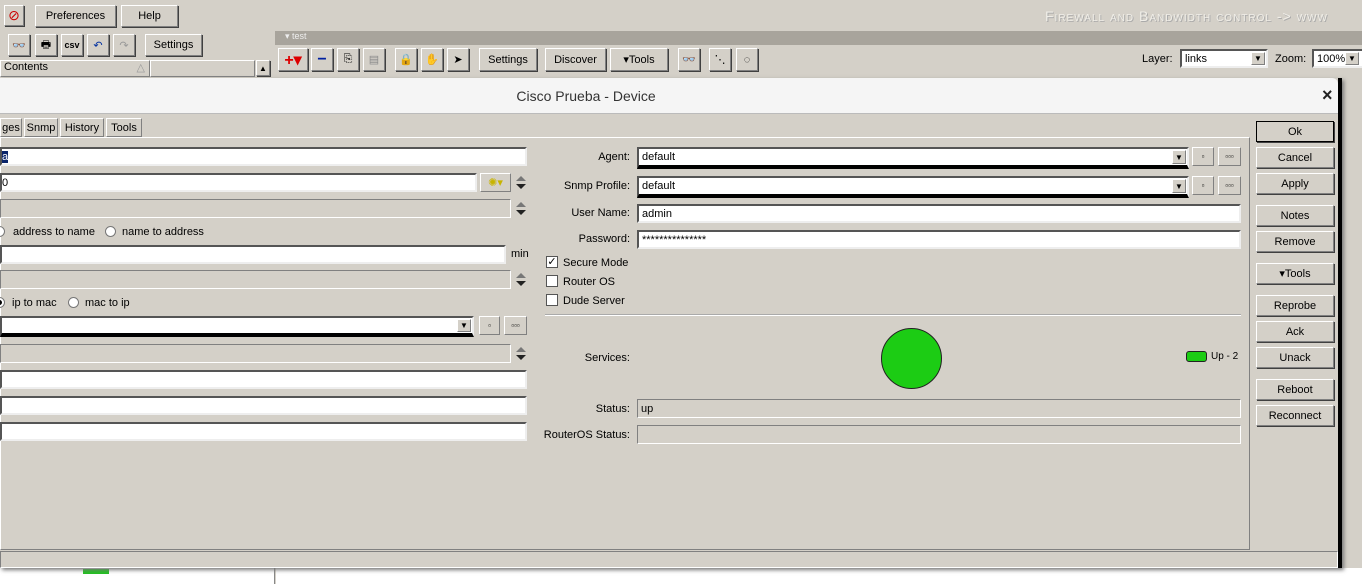 The width and height of the screenshot is (1362, 584). I want to click on csv-button: csv, so click(72, 45).